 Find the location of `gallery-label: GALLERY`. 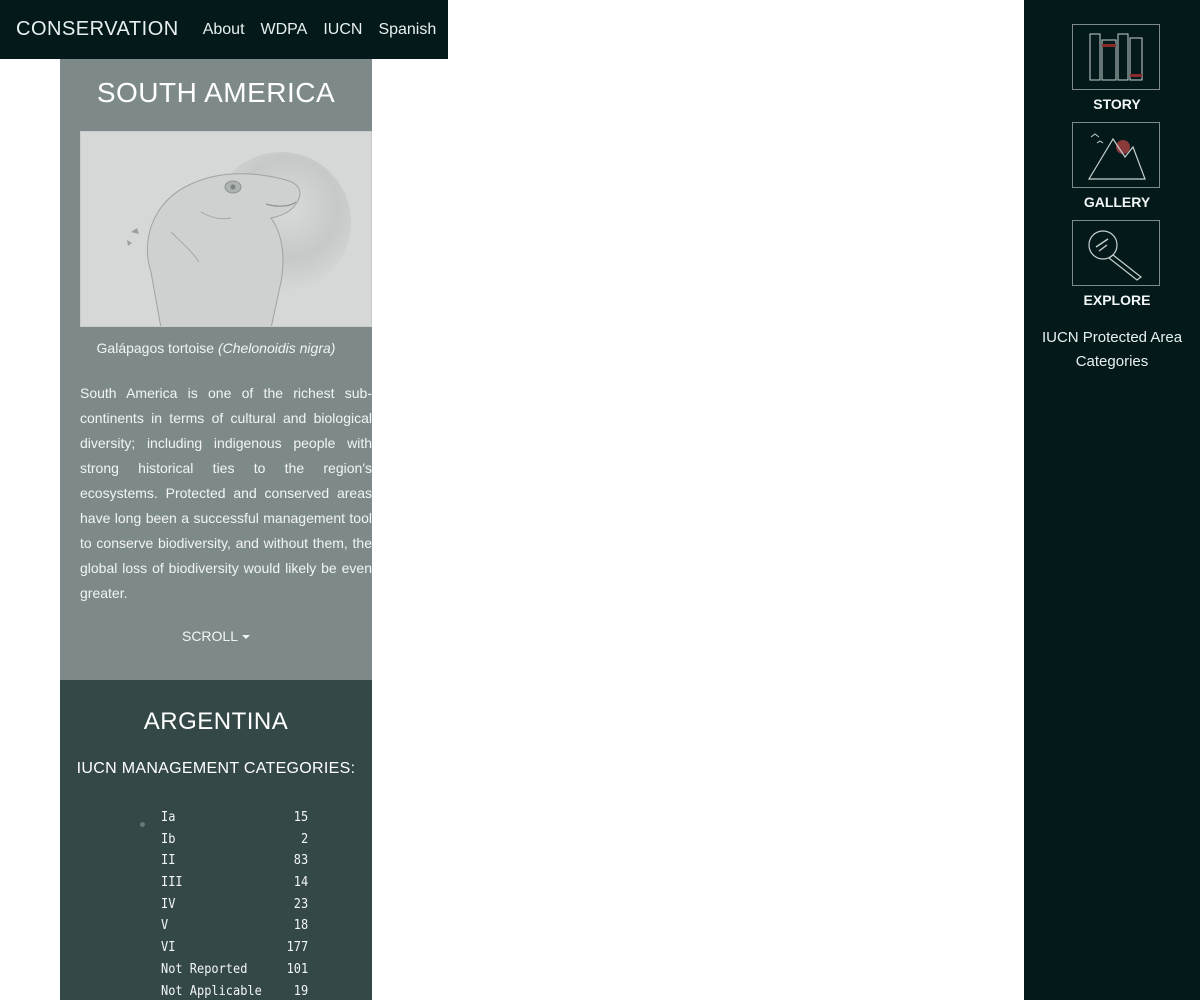

gallery-label: GALLERY is located at coordinates (1117, 202).